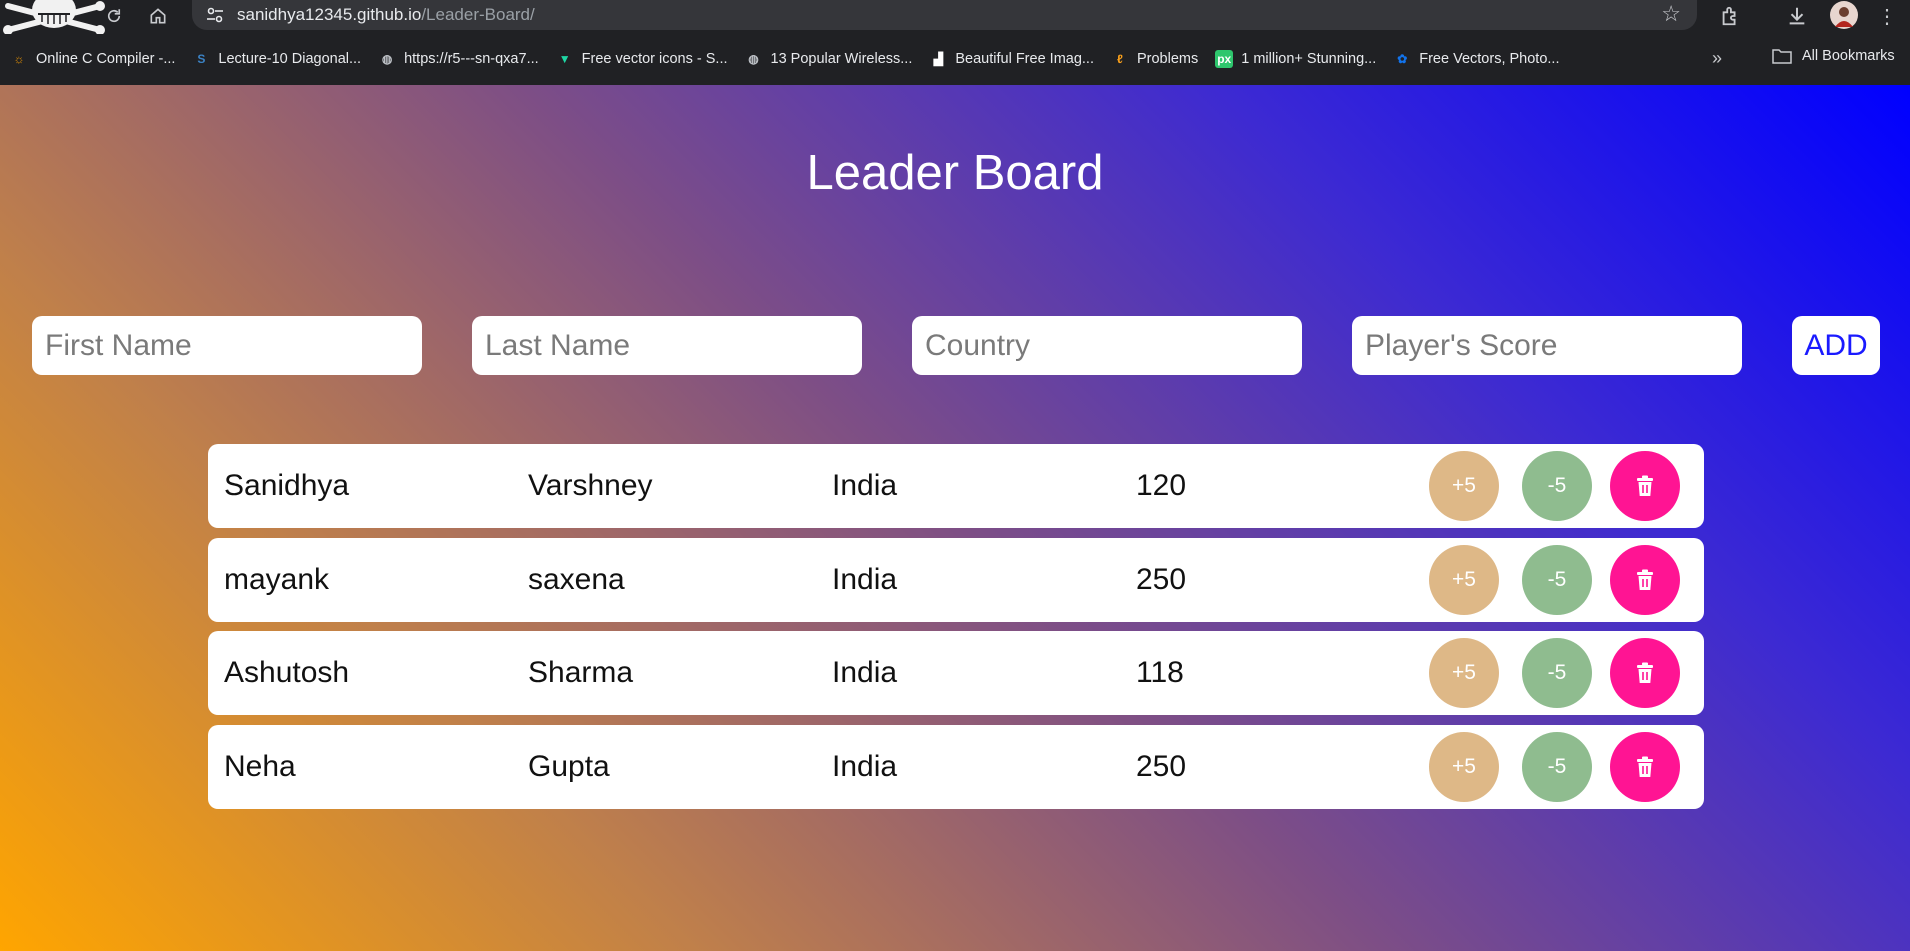 Image resolution: width=1910 pixels, height=951 pixels. Describe the element at coordinates (1887, 16) in the screenshot. I see `menu-kebab-icon: ⋮` at that location.